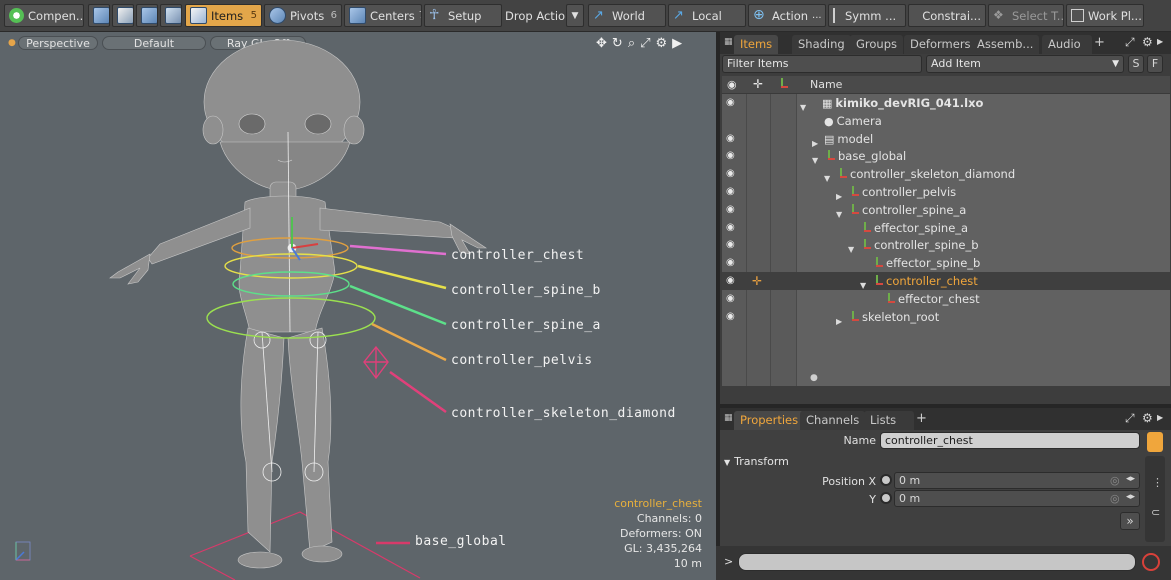  Describe the element at coordinates (99, 15) in the screenshot. I see `vertex-mode-button` at that location.